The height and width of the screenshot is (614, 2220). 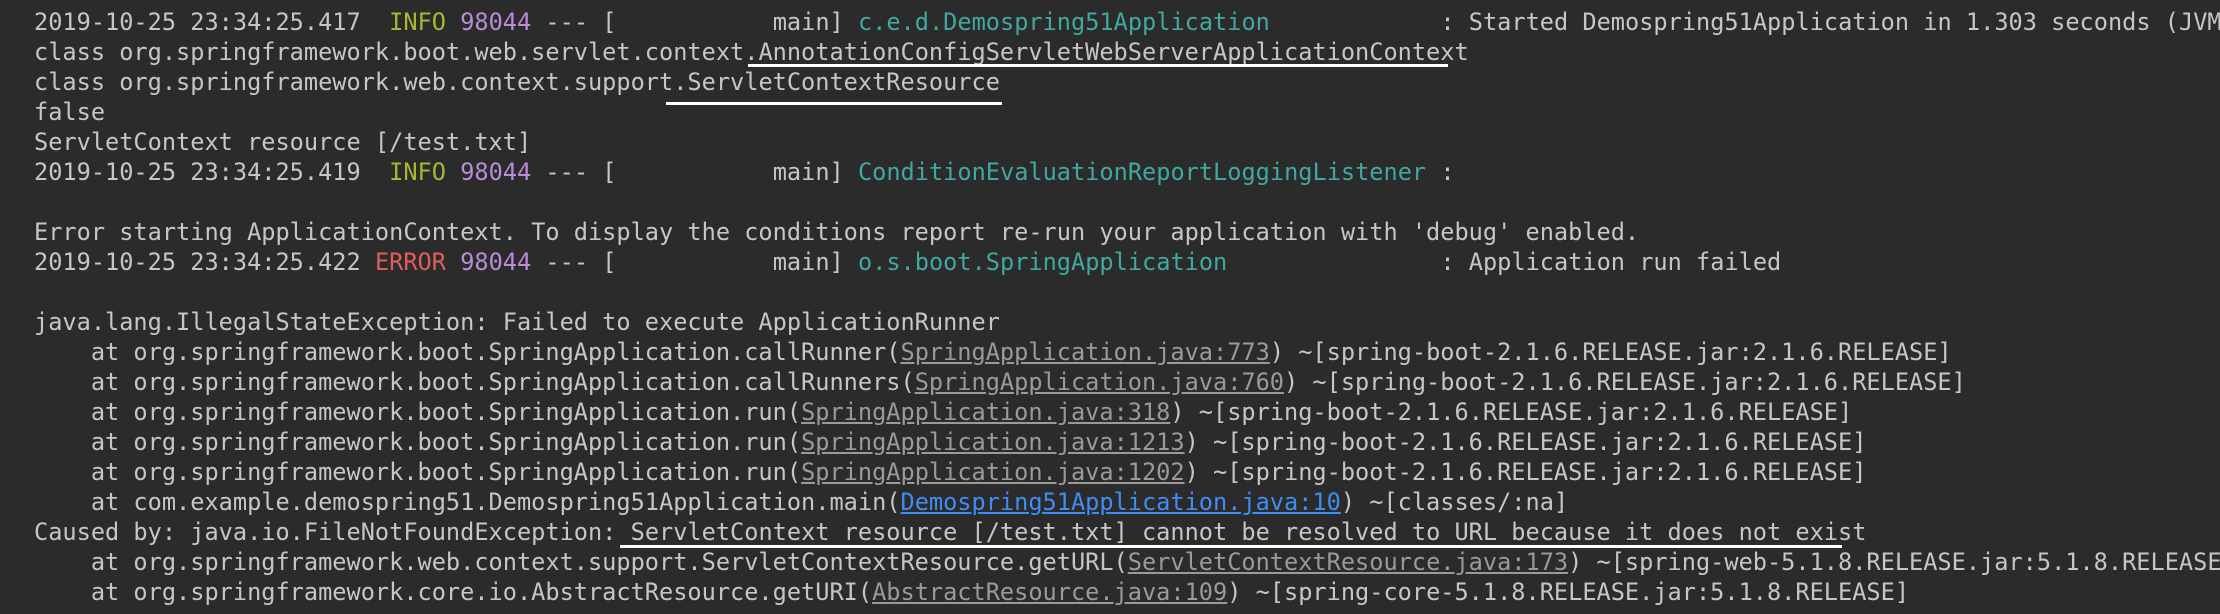 I want to click on source-link: SpringApplication.java:1202, so click(x=993, y=472).